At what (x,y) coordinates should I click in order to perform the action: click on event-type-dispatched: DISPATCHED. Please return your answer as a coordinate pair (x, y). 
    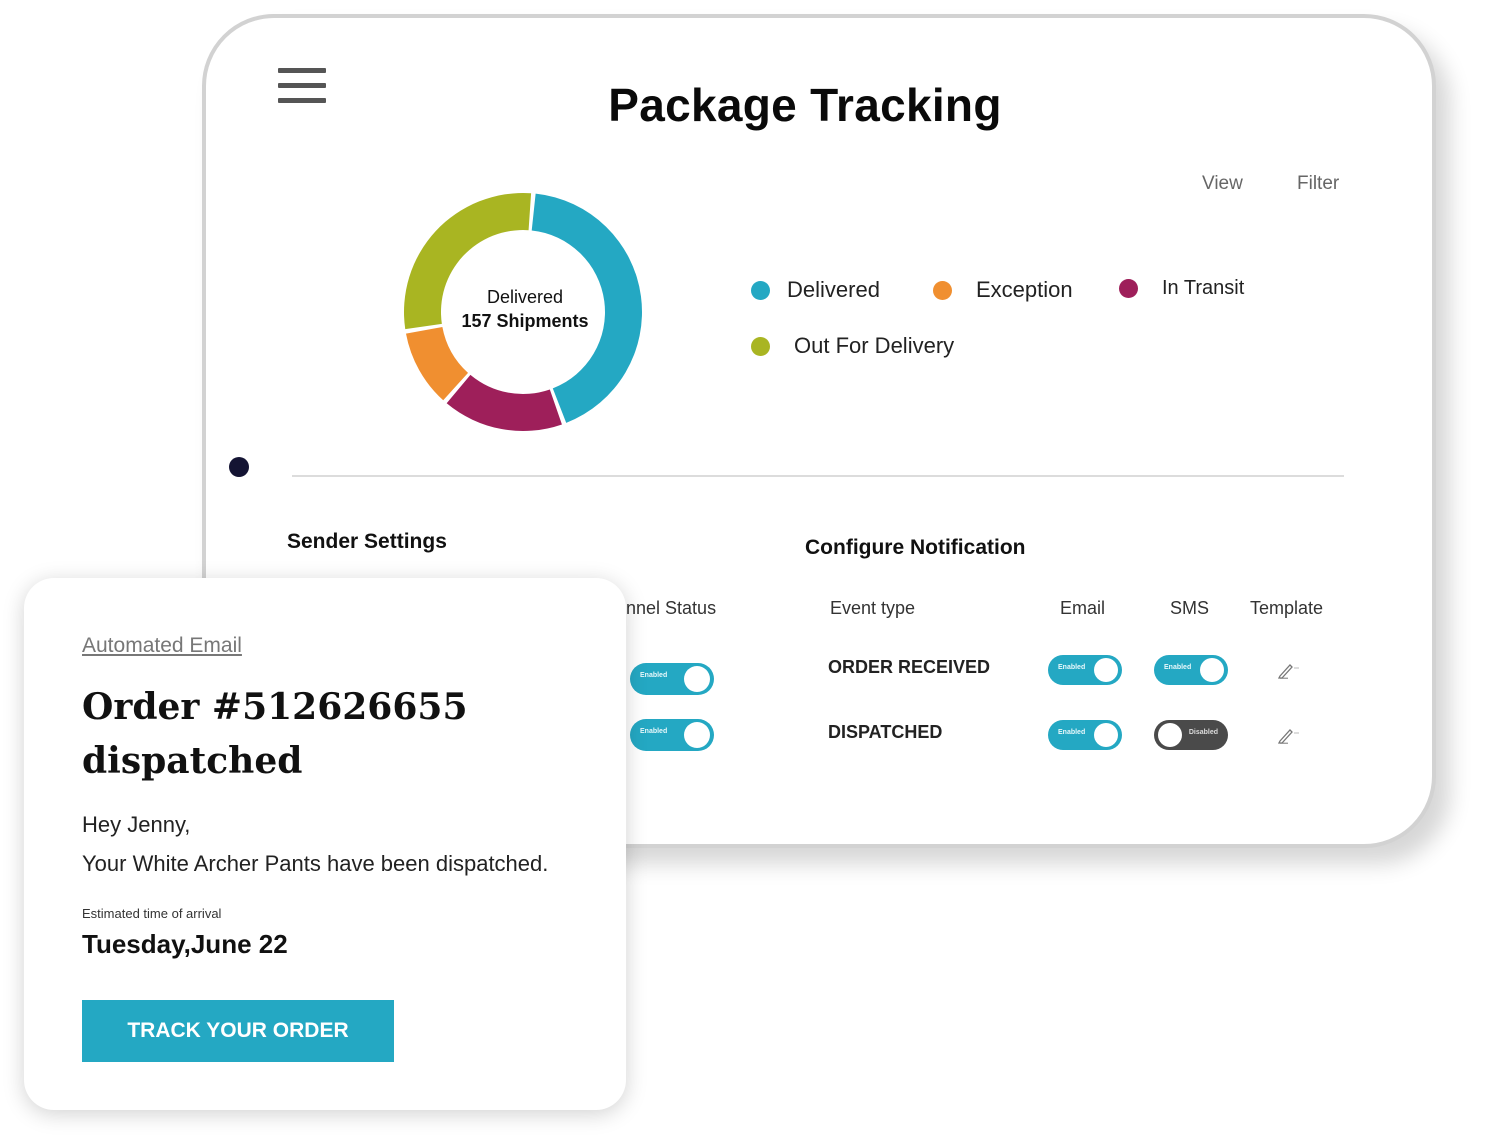
    Looking at the image, I should click on (885, 732).